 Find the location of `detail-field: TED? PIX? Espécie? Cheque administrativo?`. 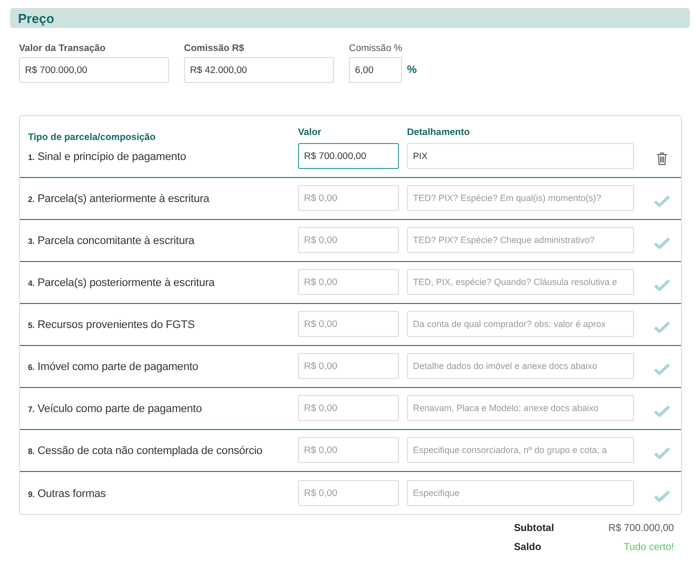

detail-field: TED? PIX? Espécie? Cheque administrativo? is located at coordinates (520, 240).